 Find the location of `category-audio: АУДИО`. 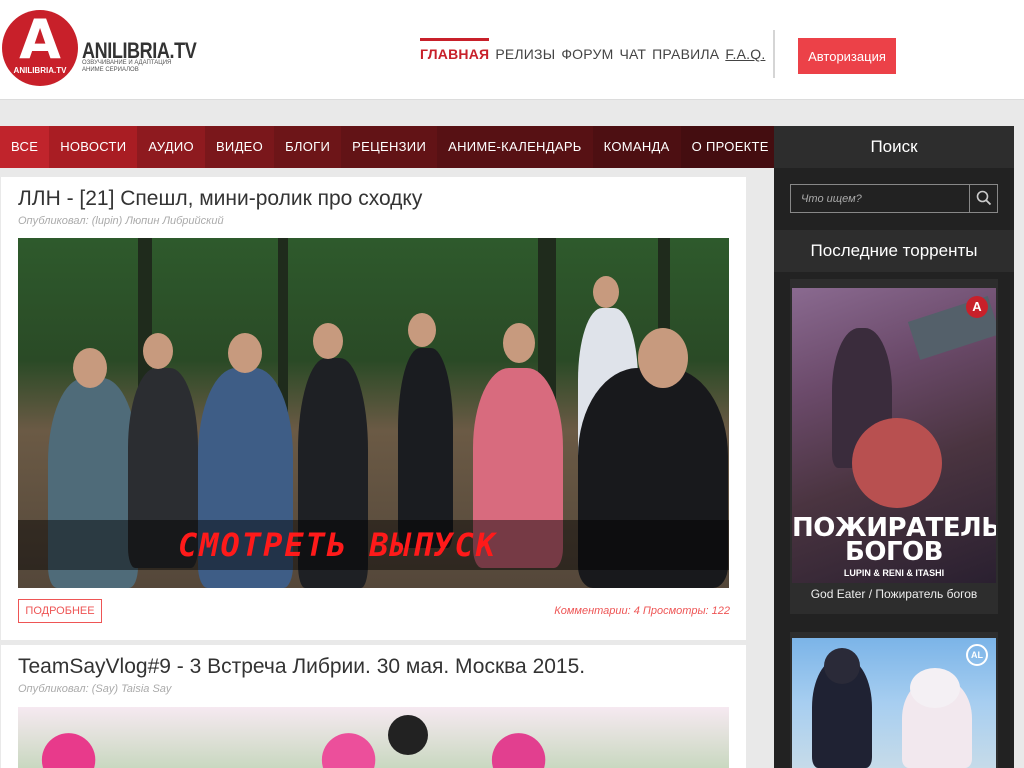

category-audio: АУДИО is located at coordinates (171, 147).